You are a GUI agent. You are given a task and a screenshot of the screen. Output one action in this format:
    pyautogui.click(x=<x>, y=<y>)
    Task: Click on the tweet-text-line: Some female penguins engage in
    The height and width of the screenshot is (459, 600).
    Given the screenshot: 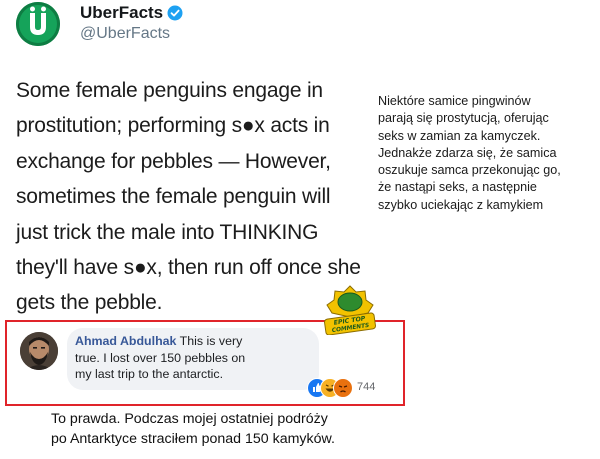 What is the action you would take?
    pyautogui.click(x=169, y=90)
    